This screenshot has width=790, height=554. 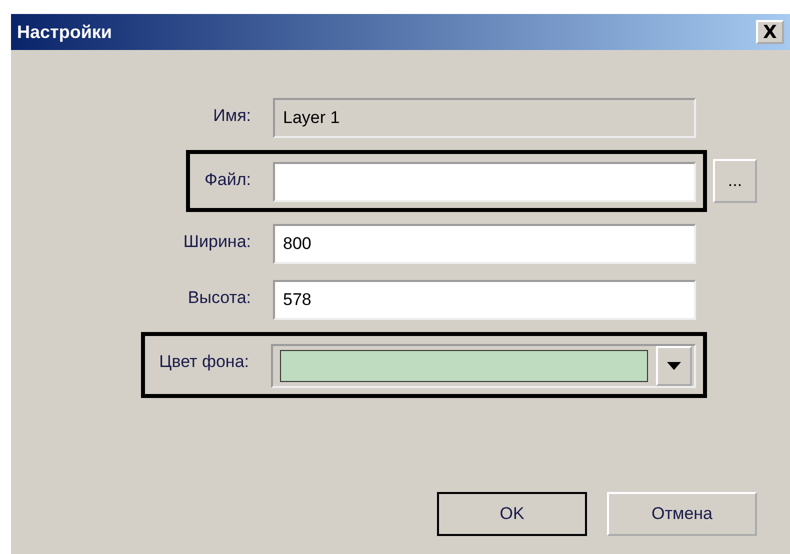 I want to click on cancel-button: Отмена, so click(x=682, y=514).